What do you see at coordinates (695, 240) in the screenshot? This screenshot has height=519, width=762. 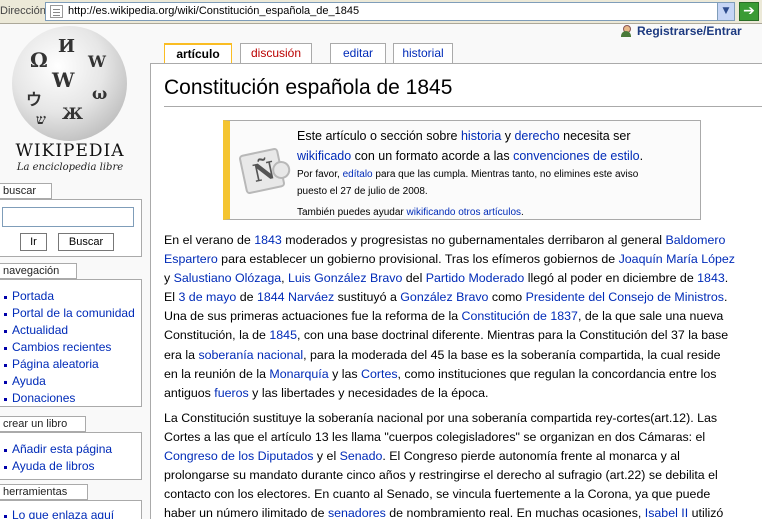 I see `article-link: Baldomero` at bounding box center [695, 240].